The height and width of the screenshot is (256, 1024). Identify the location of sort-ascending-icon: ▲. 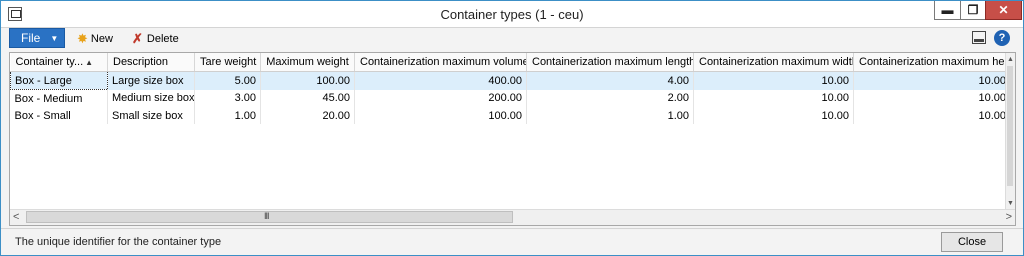
(89, 62).